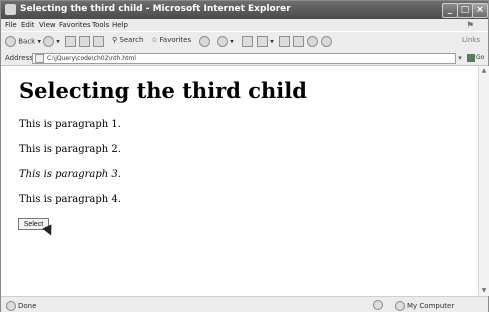 The width and height of the screenshot is (489, 312). I want to click on favorites-star-icon: ☆, so click(154, 40).